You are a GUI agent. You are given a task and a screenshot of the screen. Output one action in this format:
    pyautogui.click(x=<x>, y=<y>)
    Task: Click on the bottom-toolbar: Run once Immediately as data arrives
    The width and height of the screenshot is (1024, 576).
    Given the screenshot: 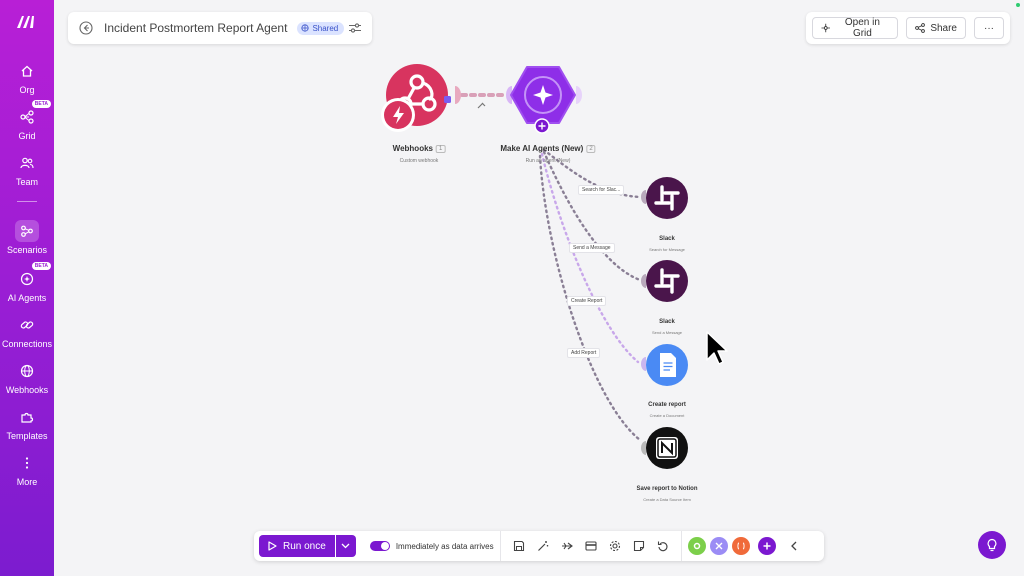 What is the action you would take?
    pyautogui.click(x=539, y=546)
    